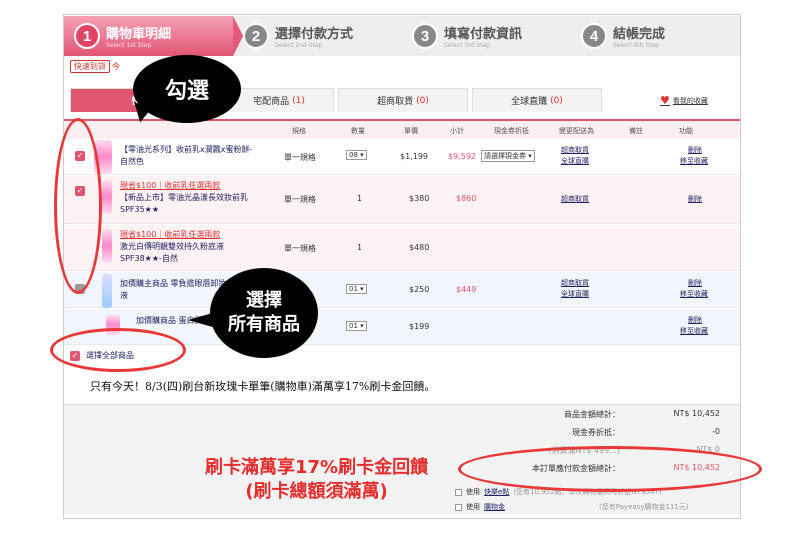 The image size is (785, 547). I want to click on summary-label: 商品金額總計：, so click(592, 414).